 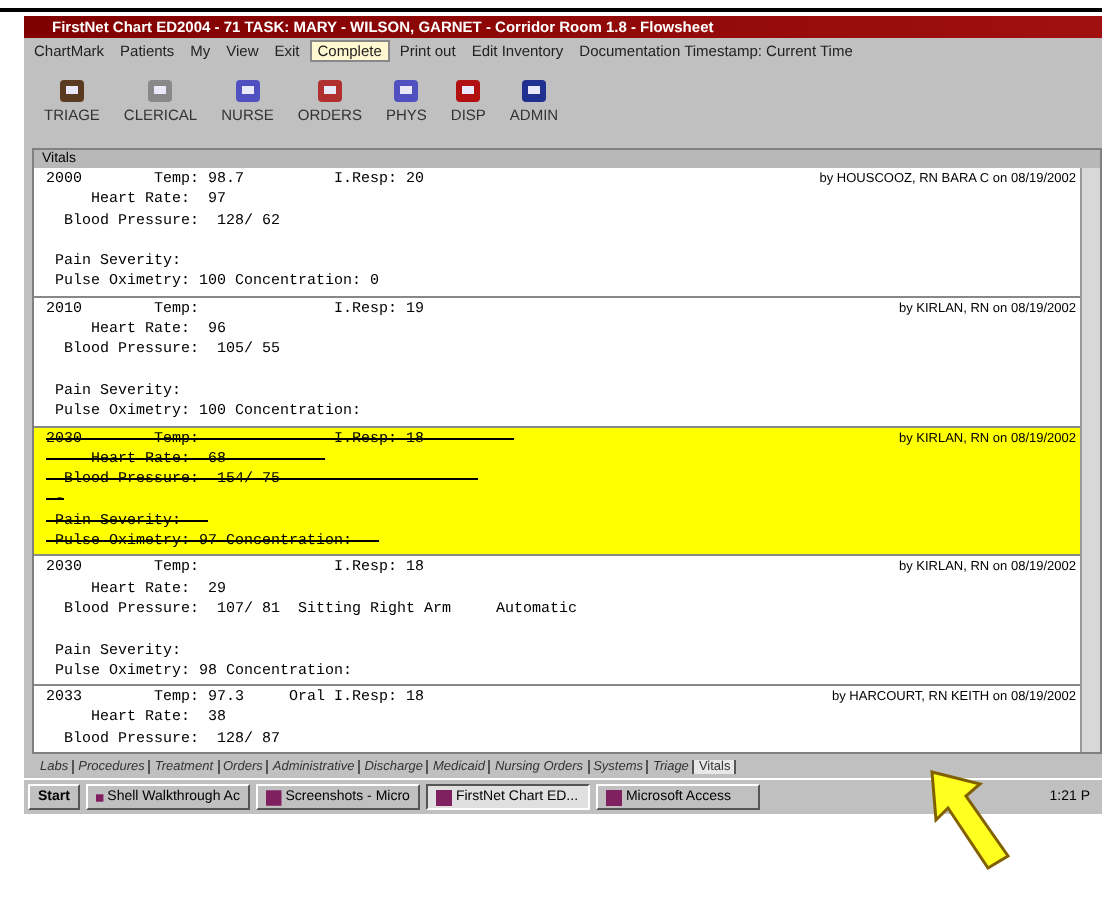 What do you see at coordinates (1090, 460) in the screenshot?
I see `scrollbar` at bounding box center [1090, 460].